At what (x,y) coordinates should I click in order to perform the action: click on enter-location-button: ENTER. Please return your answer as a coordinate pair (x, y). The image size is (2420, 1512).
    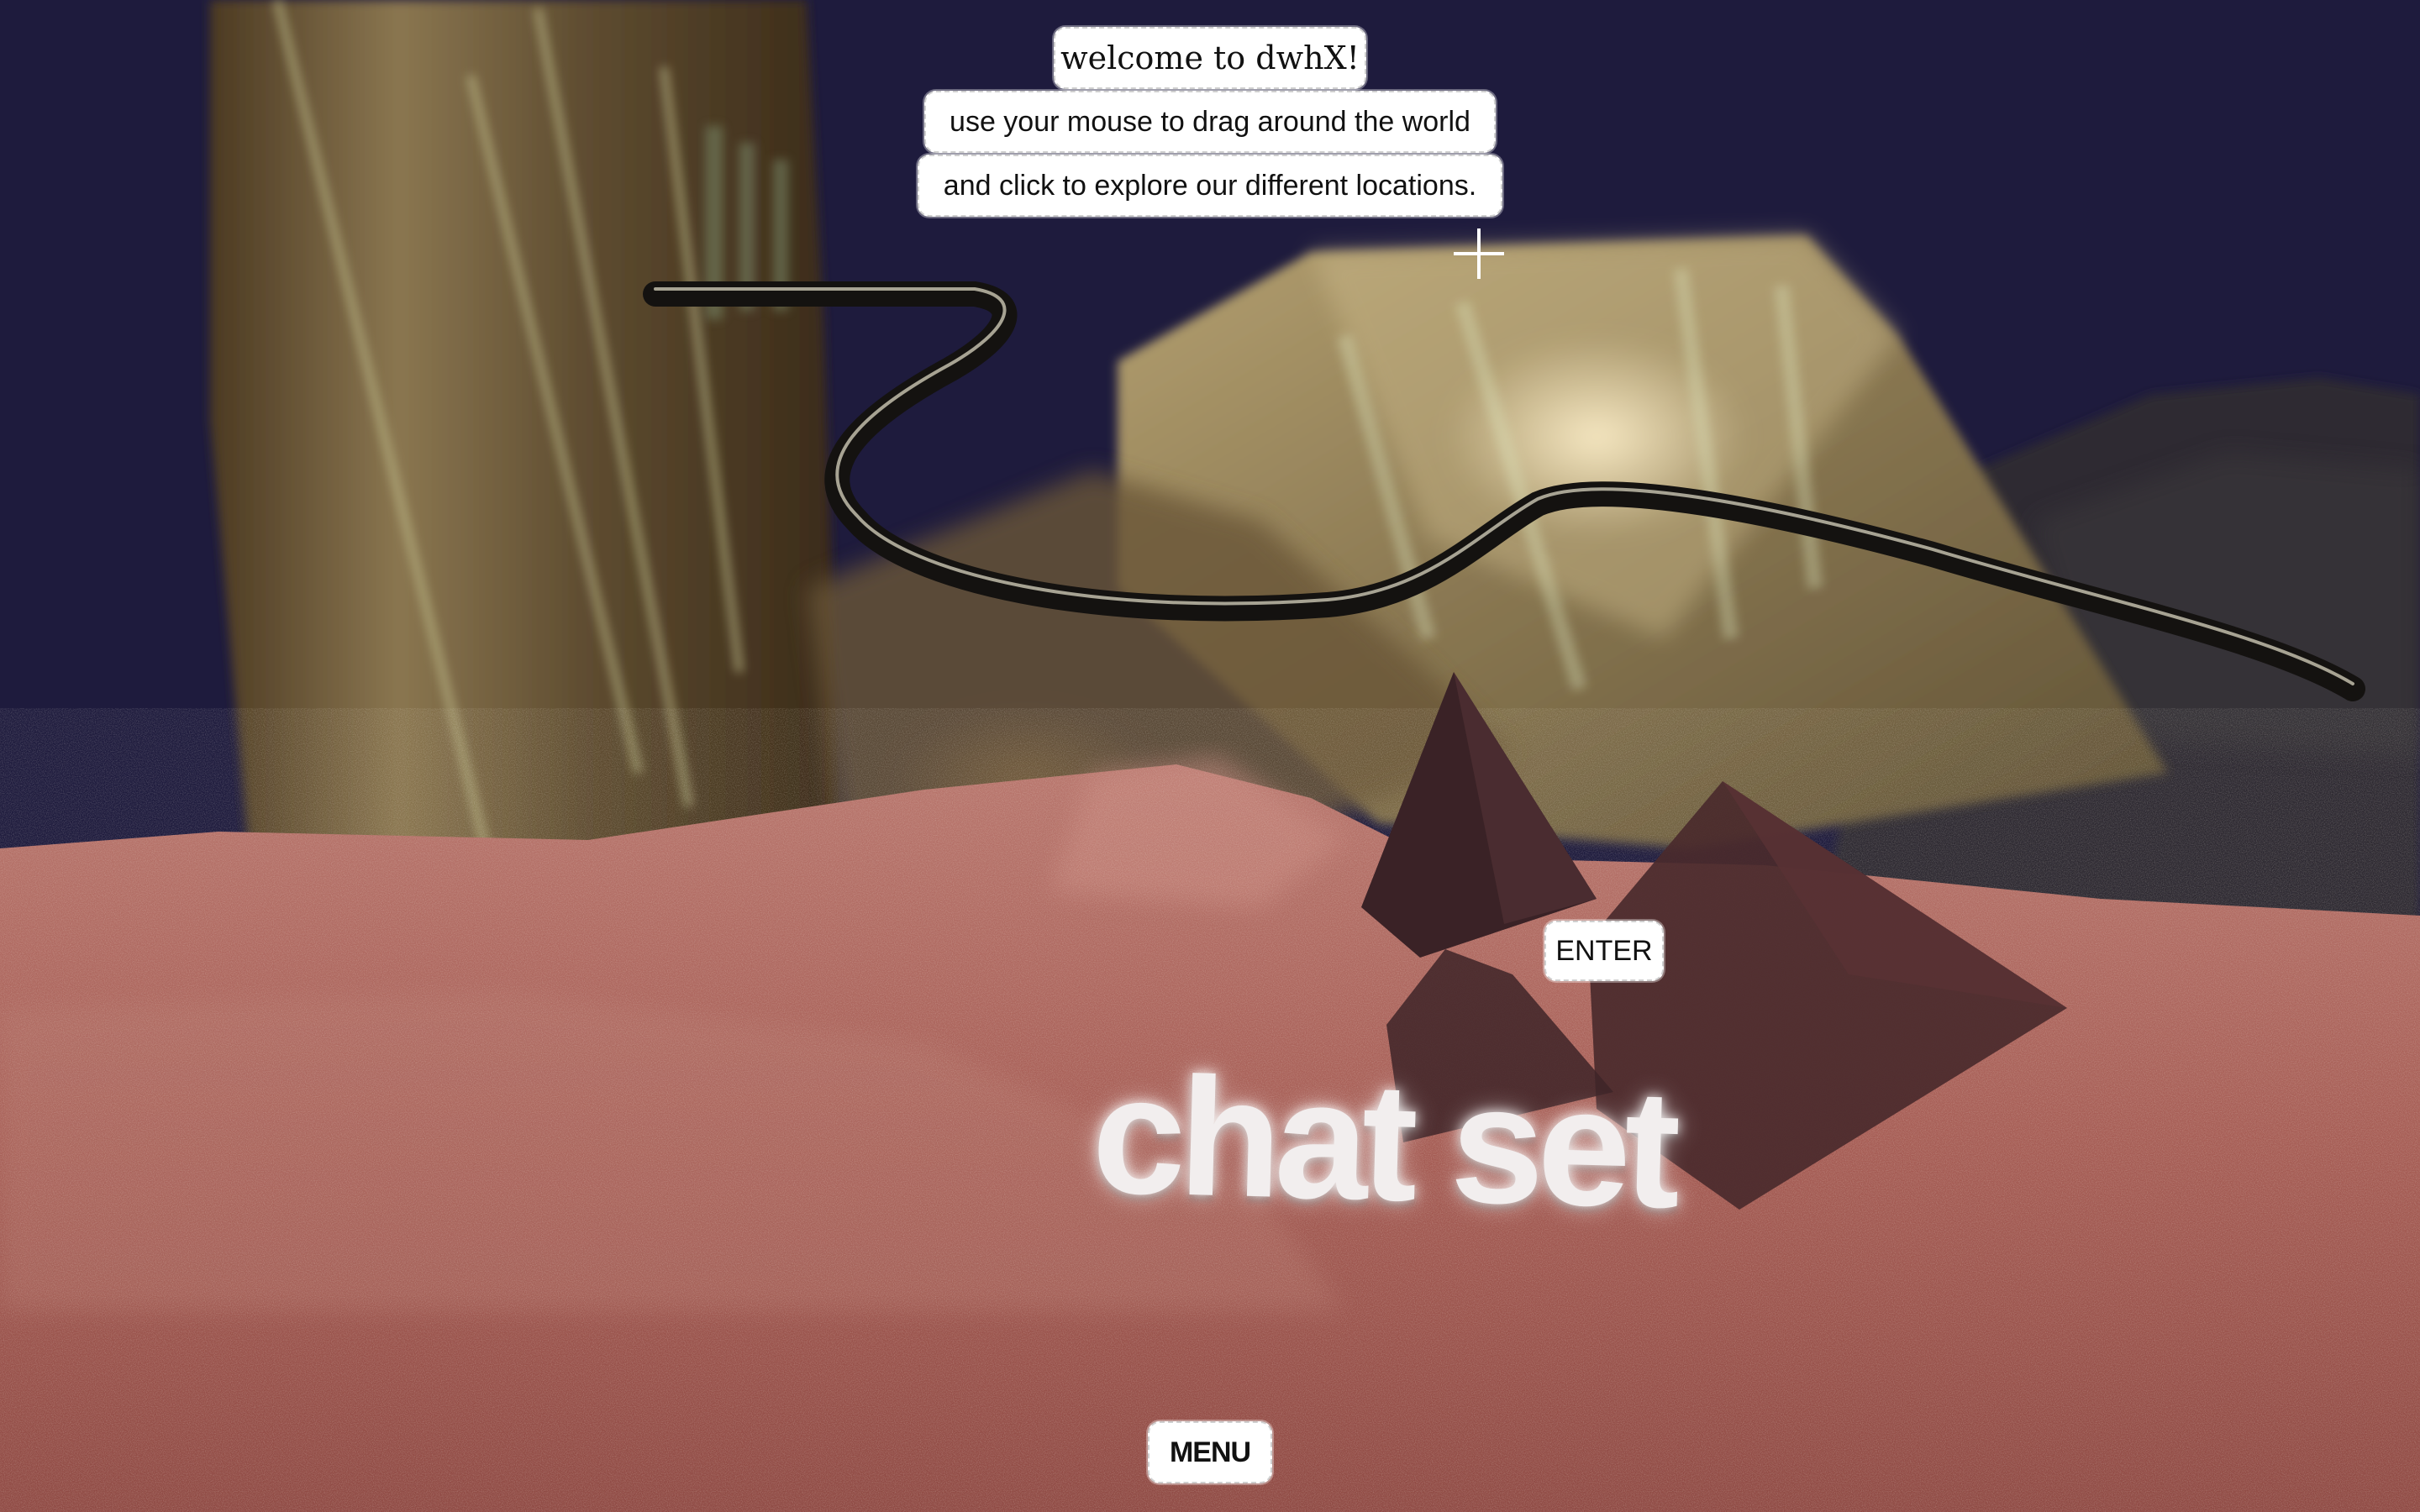
    Looking at the image, I should click on (1604, 951).